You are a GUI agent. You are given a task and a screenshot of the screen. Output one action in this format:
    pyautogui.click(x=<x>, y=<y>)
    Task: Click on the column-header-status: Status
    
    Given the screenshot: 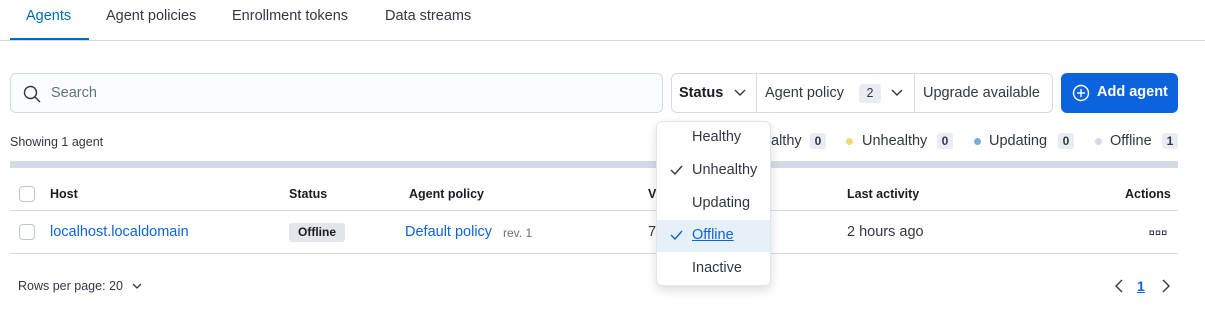 What is the action you would take?
    pyautogui.click(x=308, y=194)
    